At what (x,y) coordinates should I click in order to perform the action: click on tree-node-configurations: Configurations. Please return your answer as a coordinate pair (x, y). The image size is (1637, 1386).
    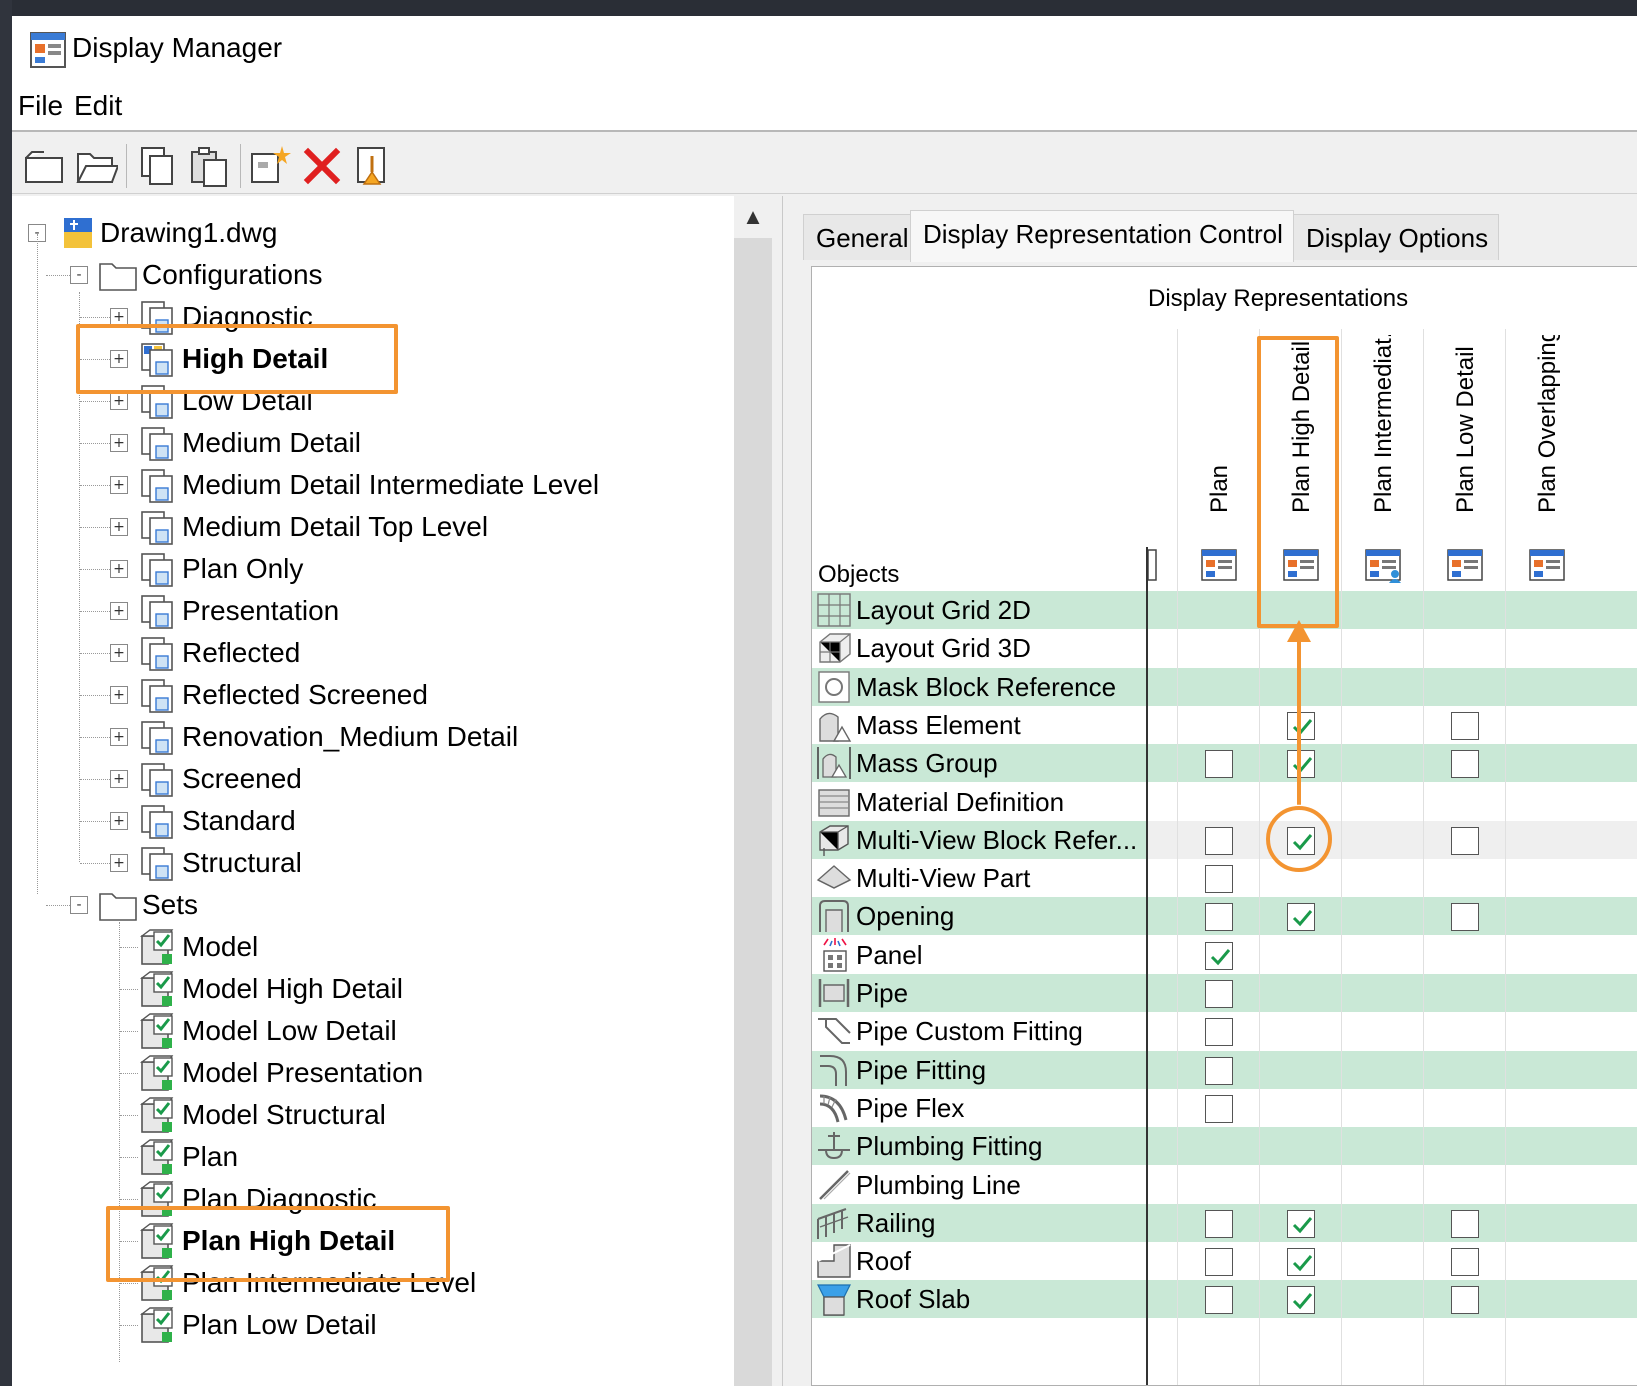
    Looking at the image, I should click on (210, 275).